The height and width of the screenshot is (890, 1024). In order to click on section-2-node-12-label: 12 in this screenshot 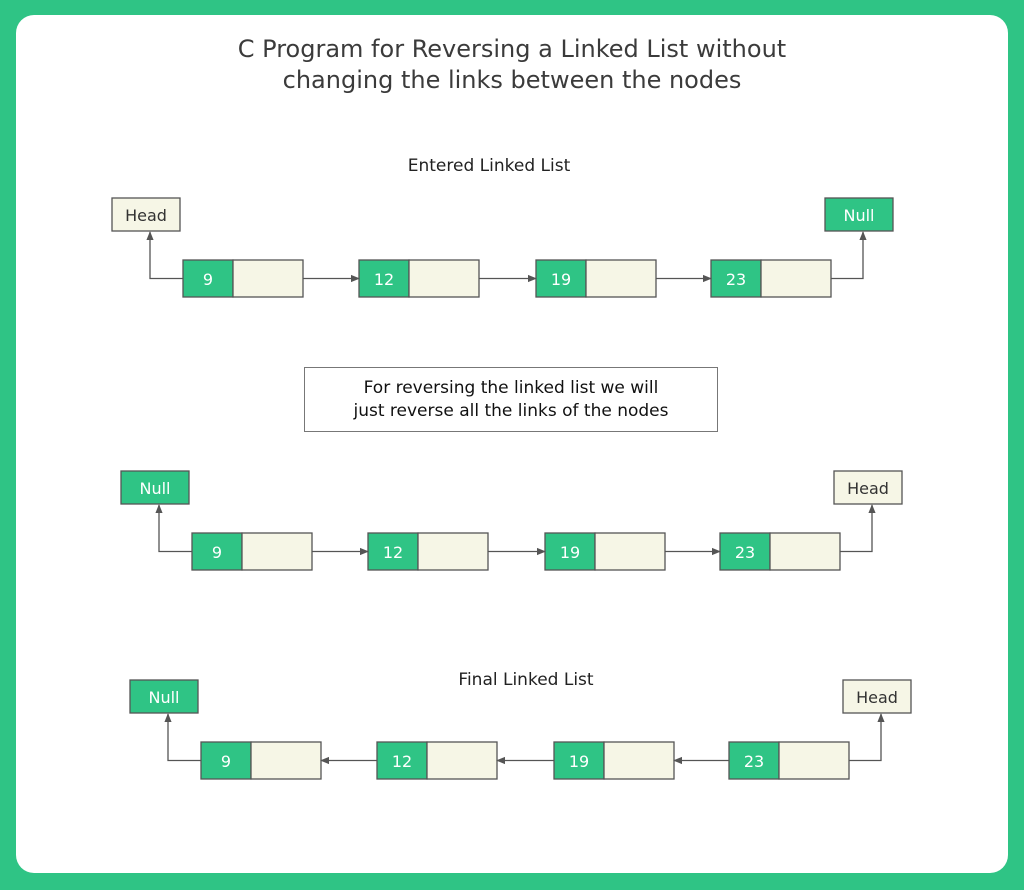, I will do `click(393, 552)`.